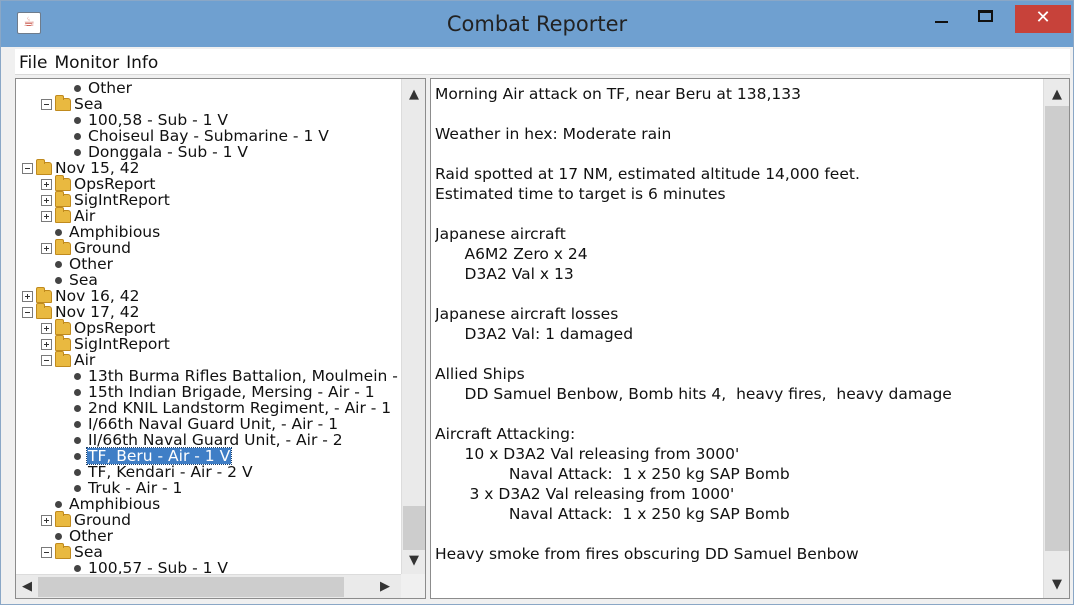 The height and width of the screenshot is (605, 1074). Describe the element at coordinates (141, 61) in the screenshot. I see `menu-info: Info` at that location.